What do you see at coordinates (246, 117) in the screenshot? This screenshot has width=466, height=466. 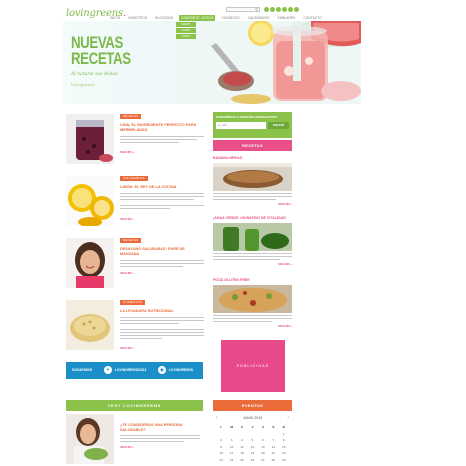 I see `newsletter-title: SUSCRÍBETE A NUESTRA NEWSLETTER` at bounding box center [246, 117].